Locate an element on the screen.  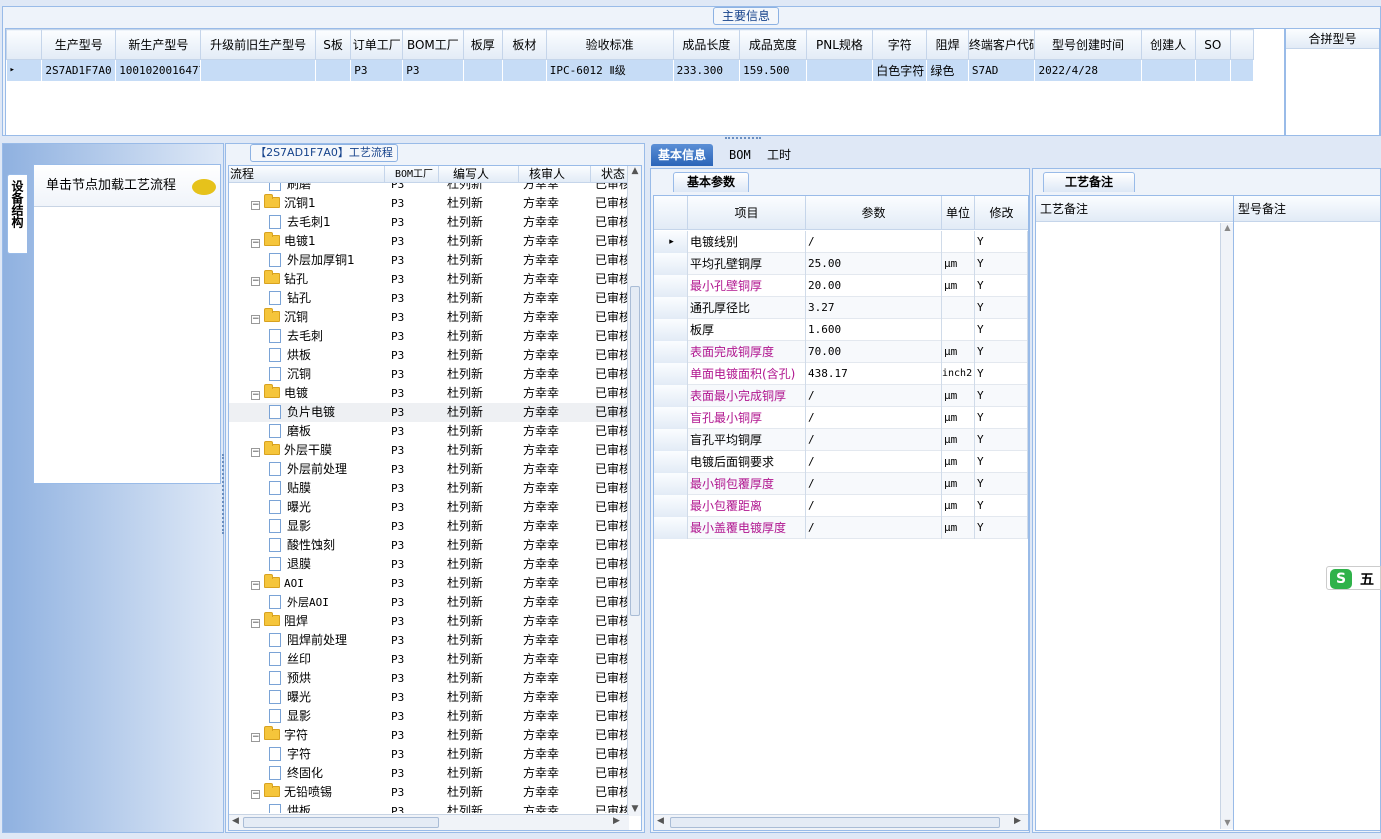
main-row-cell: 233.300 is located at coordinates (706, 70).